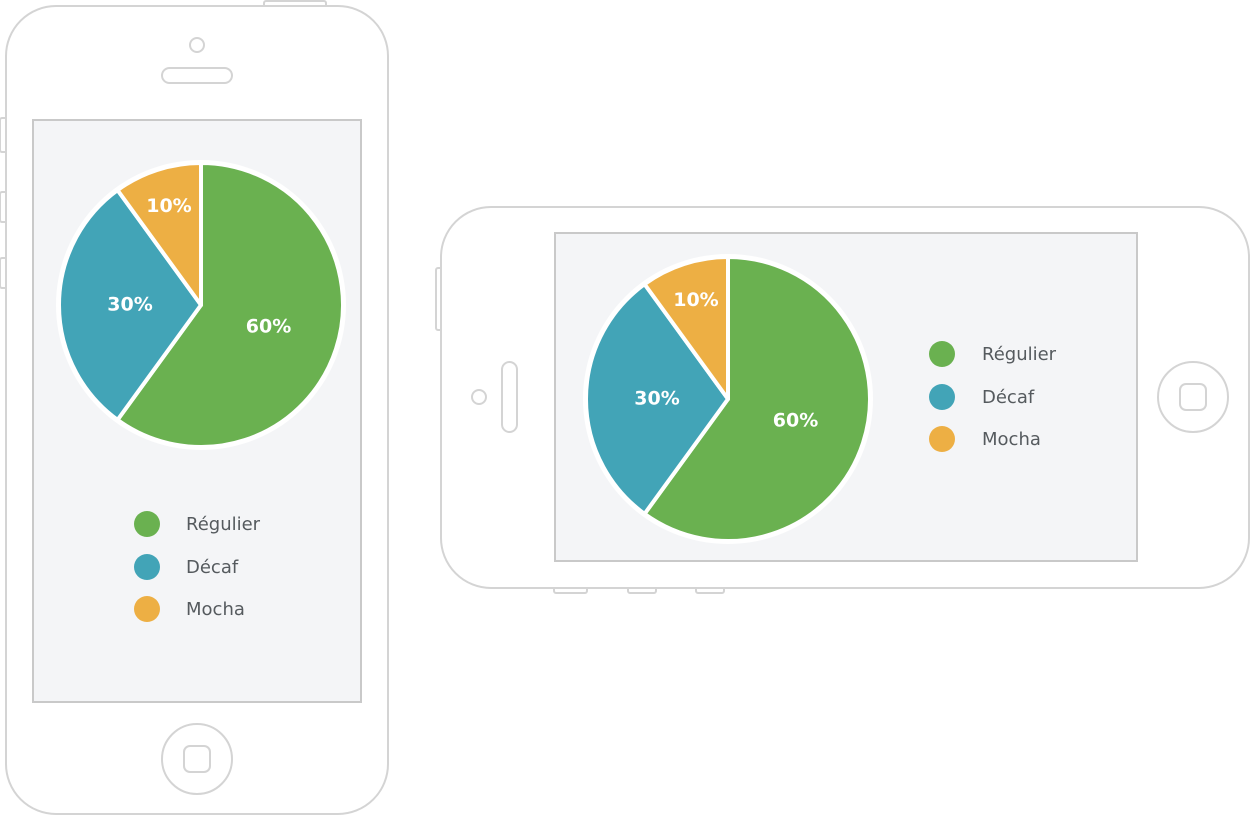 Image resolution: width=1252 pixels, height=818 pixels. Describe the element at coordinates (757, 399) in the screenshot. I see `pie-slice-regulier` at that location.